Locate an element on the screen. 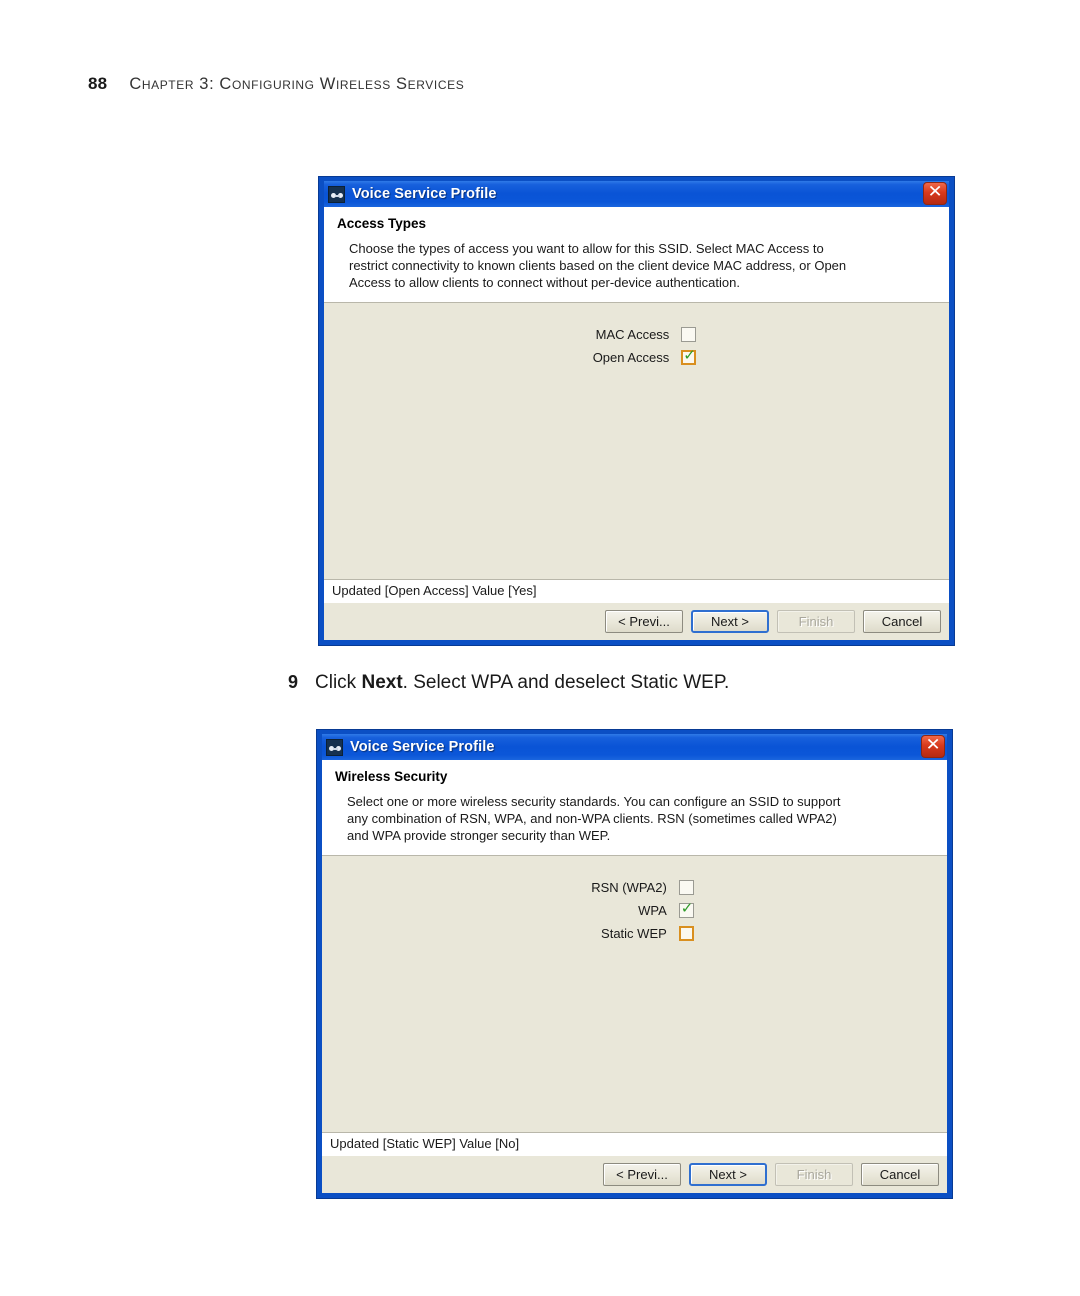 The image size is (1080, 1296). step-text-bold: Next is located at coordinates (382, 682).